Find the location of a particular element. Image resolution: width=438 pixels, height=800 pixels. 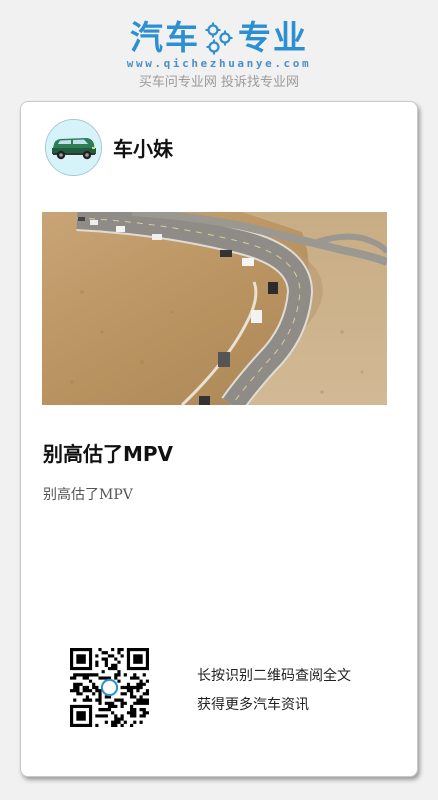

article-title: 别高估了MPV is located at coordinates (108, 452).